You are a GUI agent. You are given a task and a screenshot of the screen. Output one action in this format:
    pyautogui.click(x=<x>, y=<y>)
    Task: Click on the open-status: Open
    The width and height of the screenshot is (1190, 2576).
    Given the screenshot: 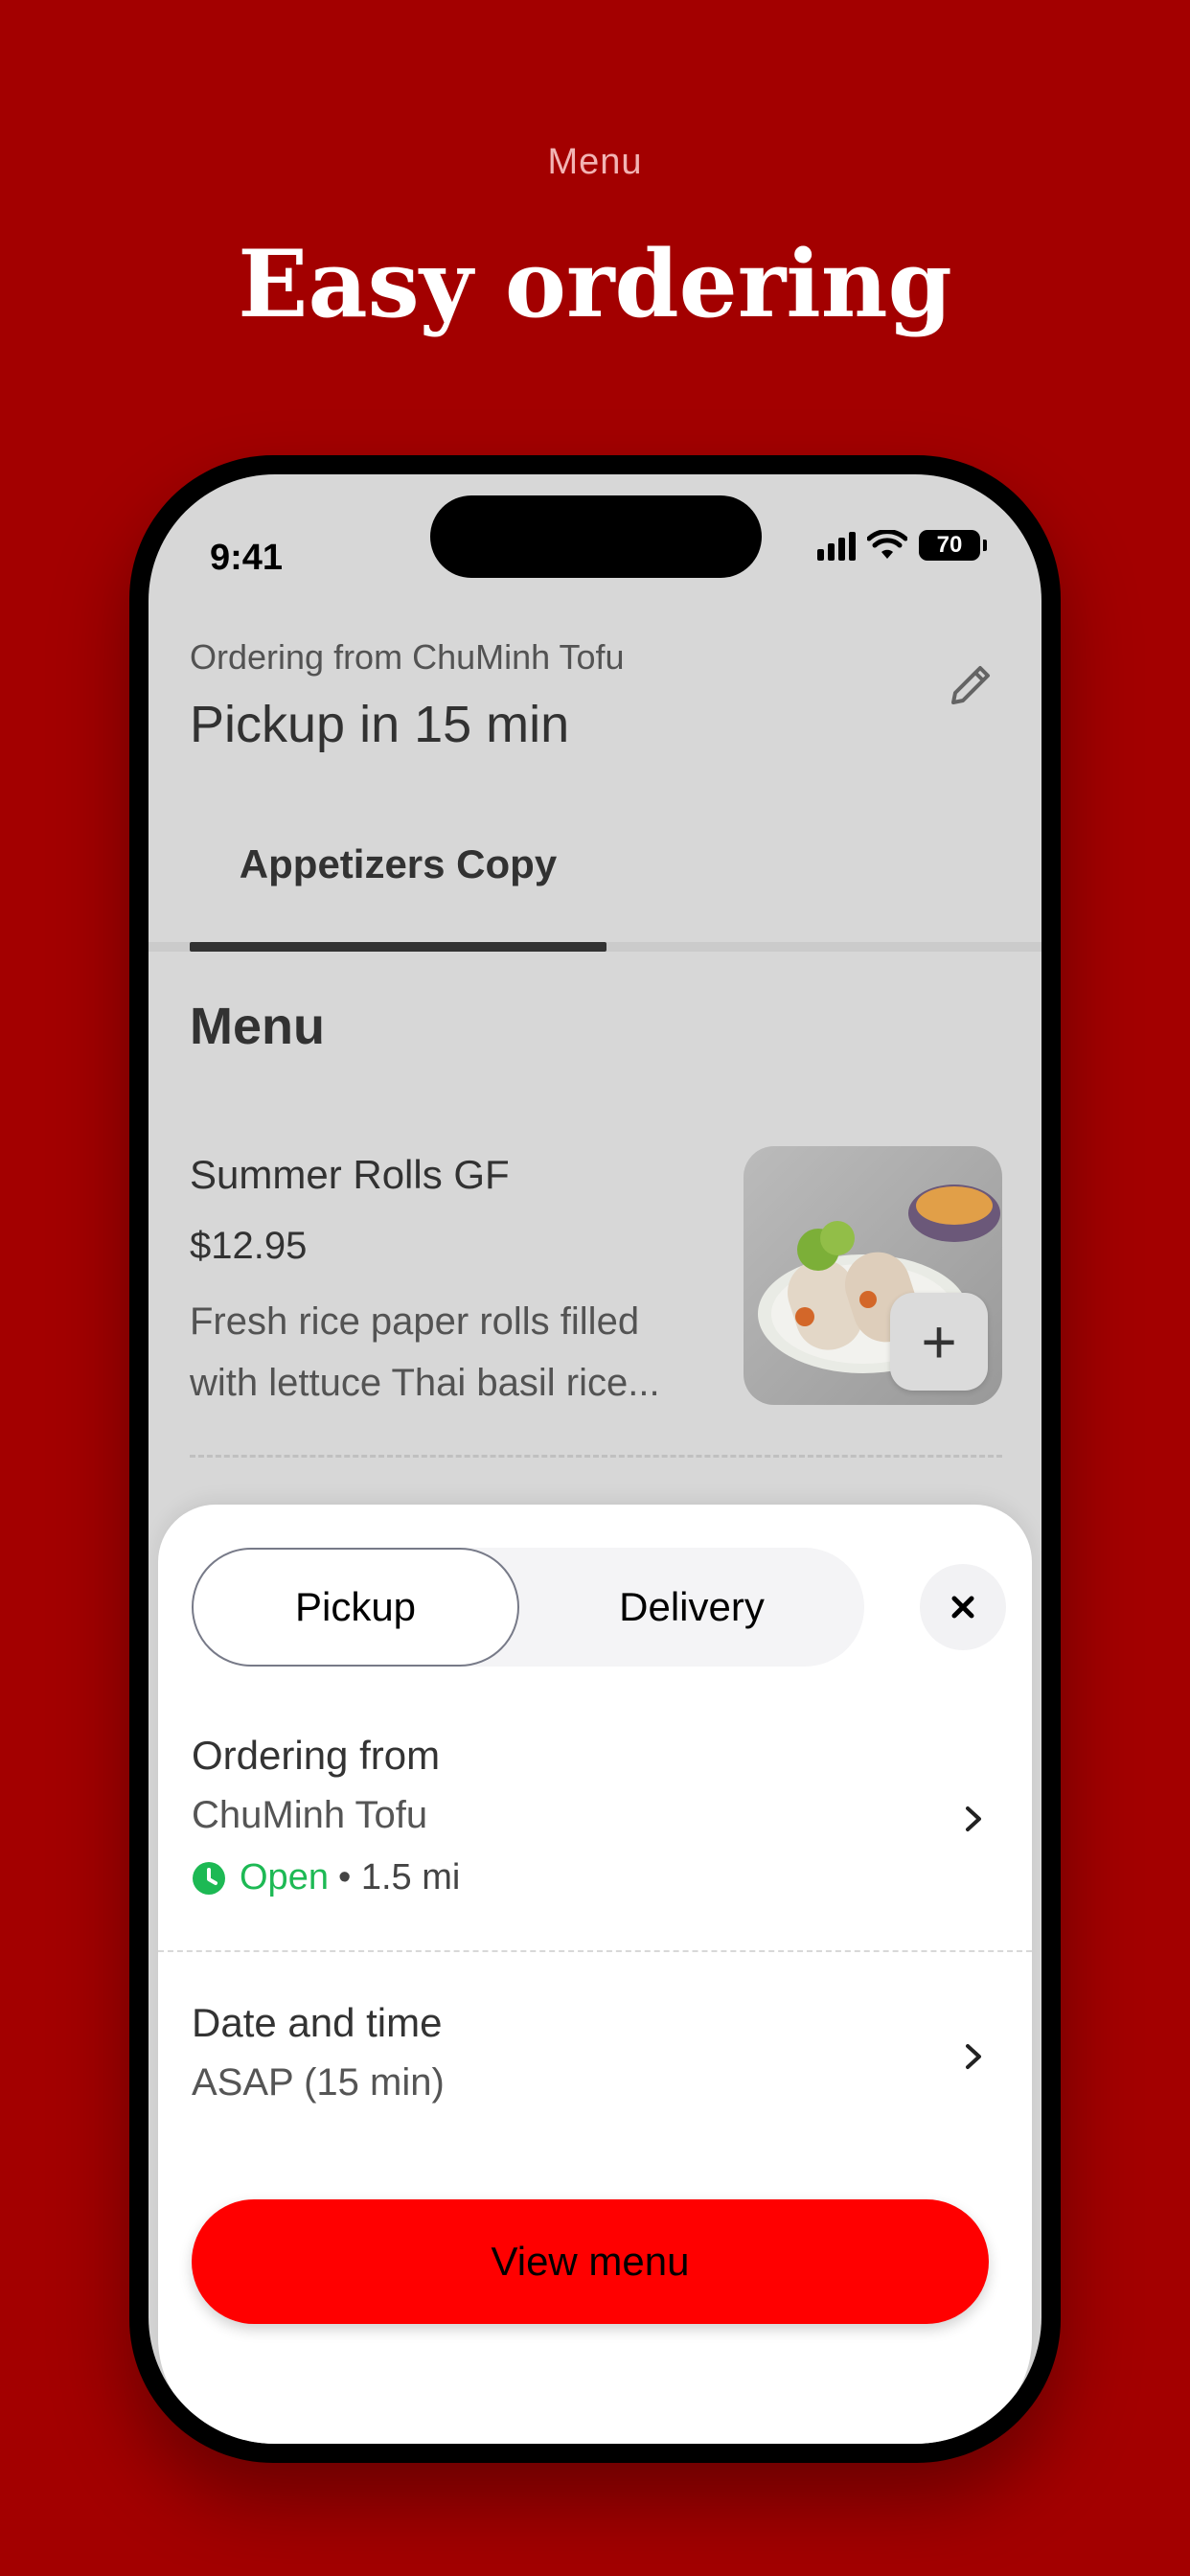 What is the action you would take?
    pyautogui.click(x=285, y=1878)
    